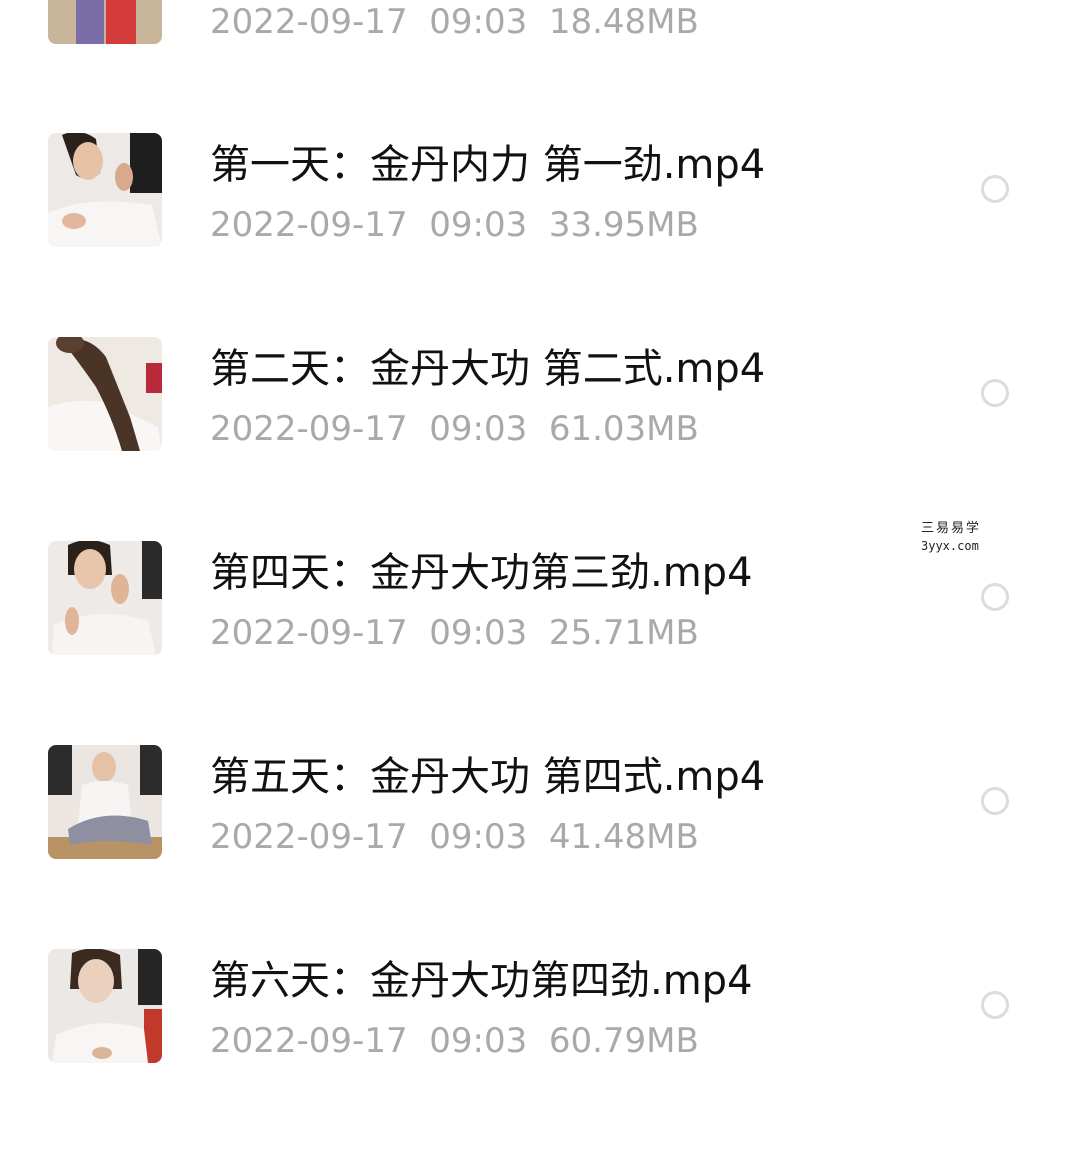 Image resolution: width=1080 pixels, height=1153 pixels. What do you see at coordinates (623, 837) in the screenshot?
I see `file-size: 41.48MB` at bounding box center [623, 837].